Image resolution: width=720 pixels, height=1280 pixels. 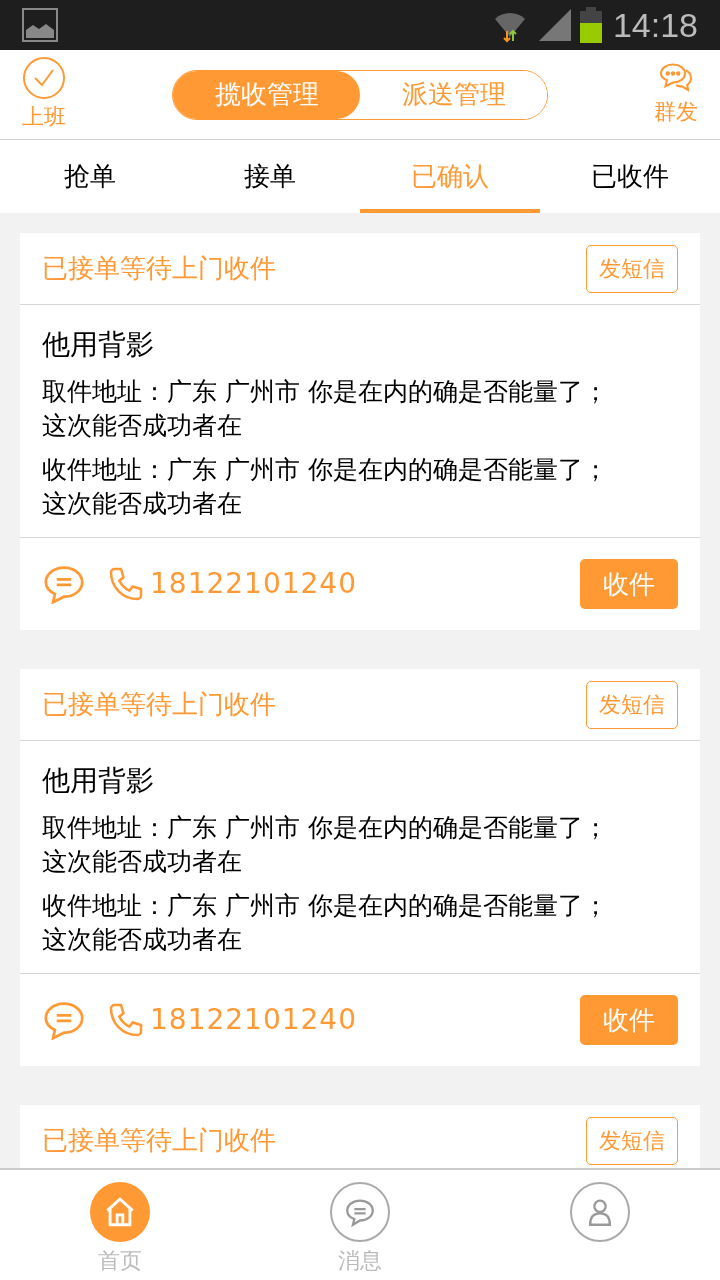 I want to click on clock-in-button: 上班, so click(x=44, y=94).